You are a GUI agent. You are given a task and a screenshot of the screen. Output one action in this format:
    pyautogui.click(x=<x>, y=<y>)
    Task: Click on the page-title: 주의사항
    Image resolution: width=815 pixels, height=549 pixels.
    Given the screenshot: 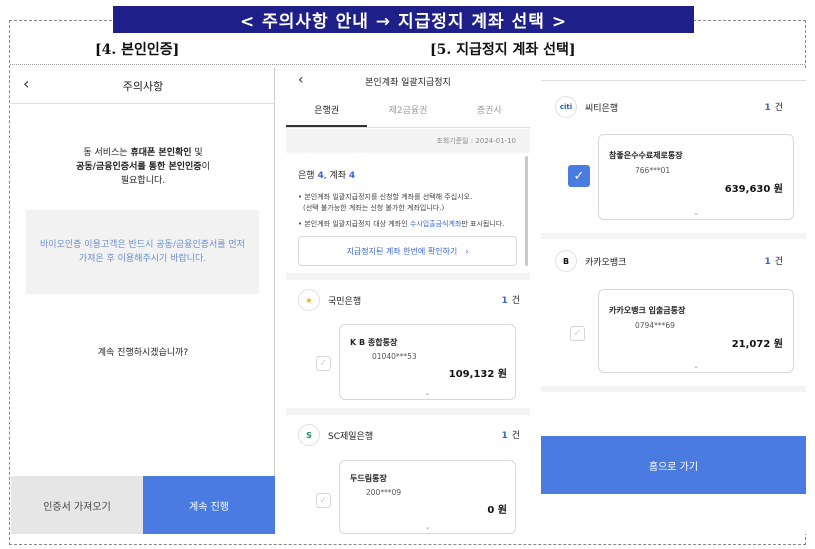 What is the action you would take?
    pyautogui.click(x=143, y=86)
    